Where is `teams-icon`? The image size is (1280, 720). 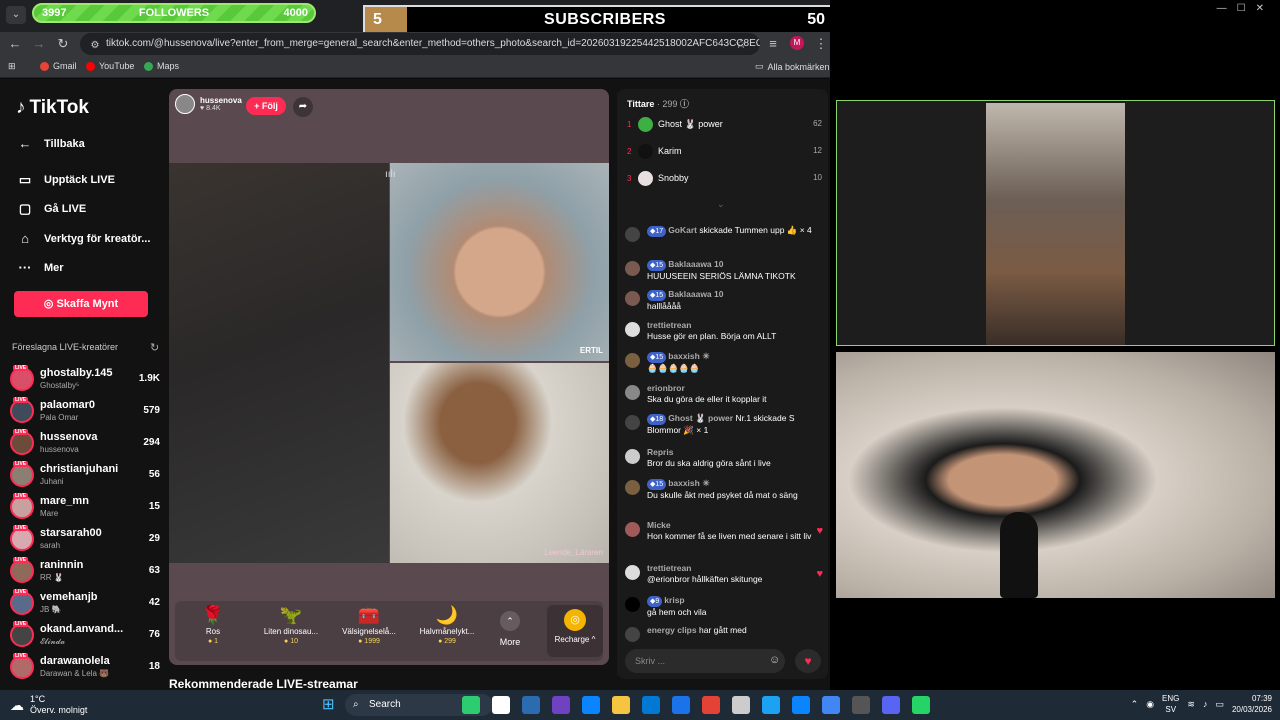
teams-icon is located at coordinates (561, 705).